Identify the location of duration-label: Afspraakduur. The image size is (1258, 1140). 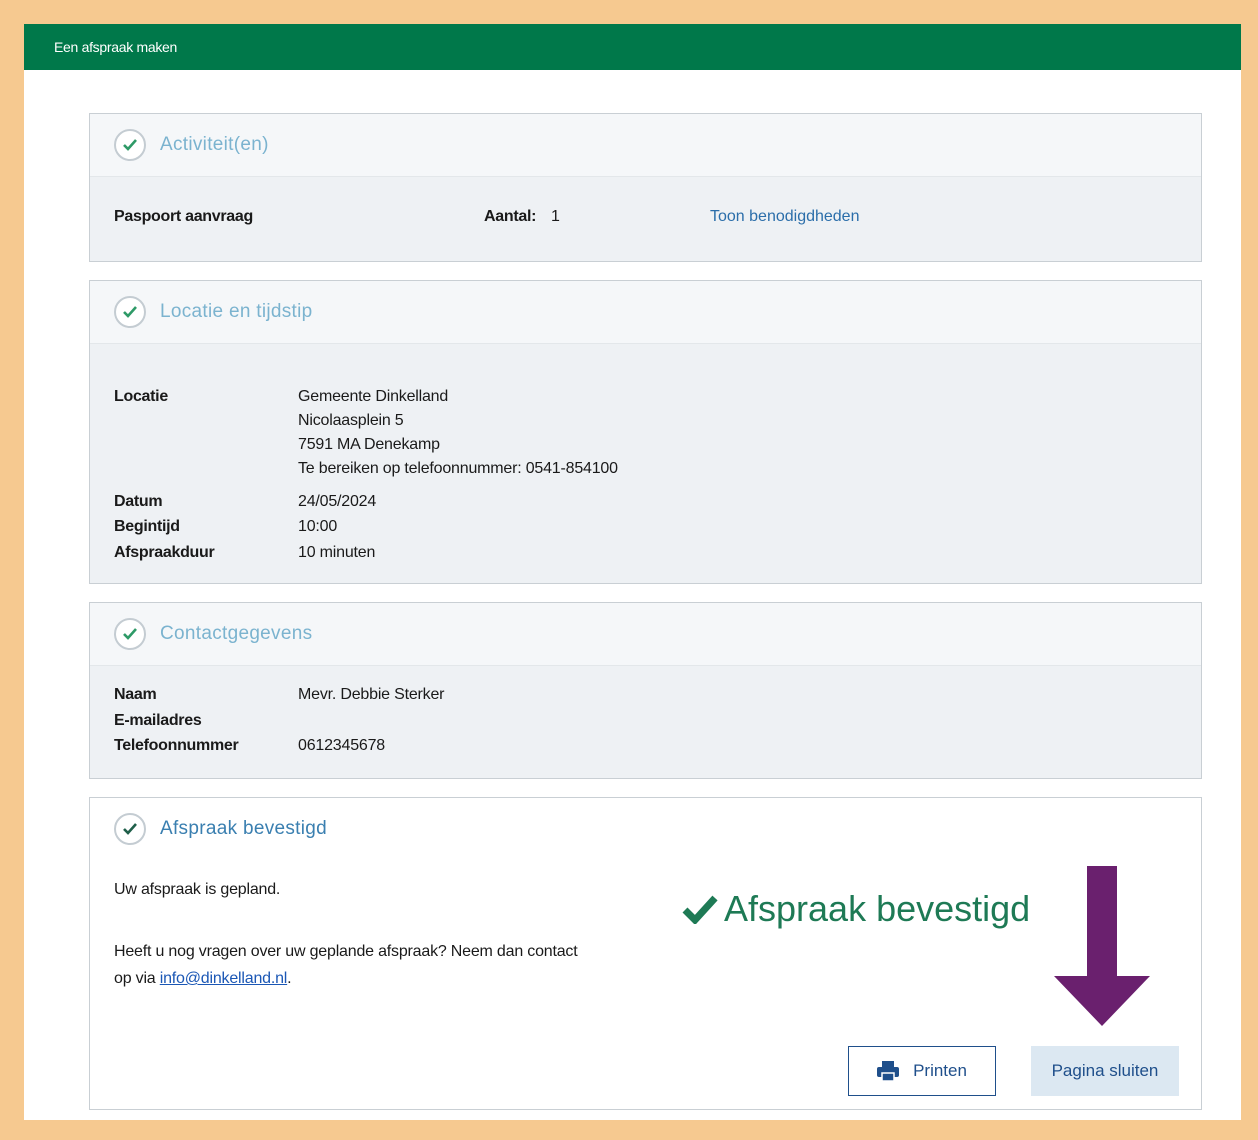
(164, 552).